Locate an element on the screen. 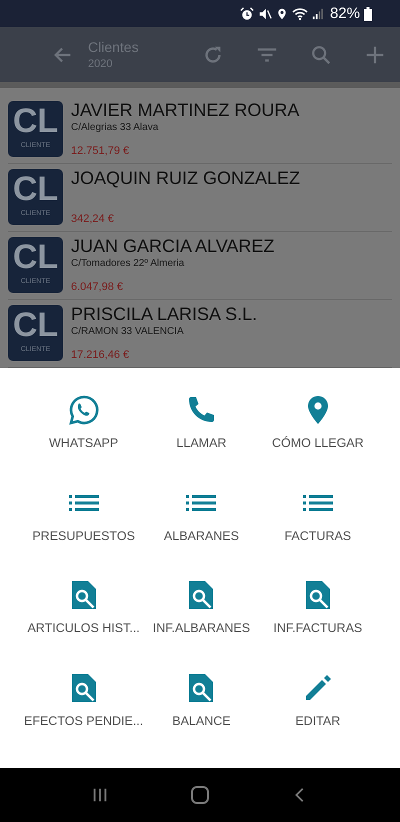 The height and width of the screenshot is (822, 400). action-button: FACTURAS is located at coordinates (318, 522).